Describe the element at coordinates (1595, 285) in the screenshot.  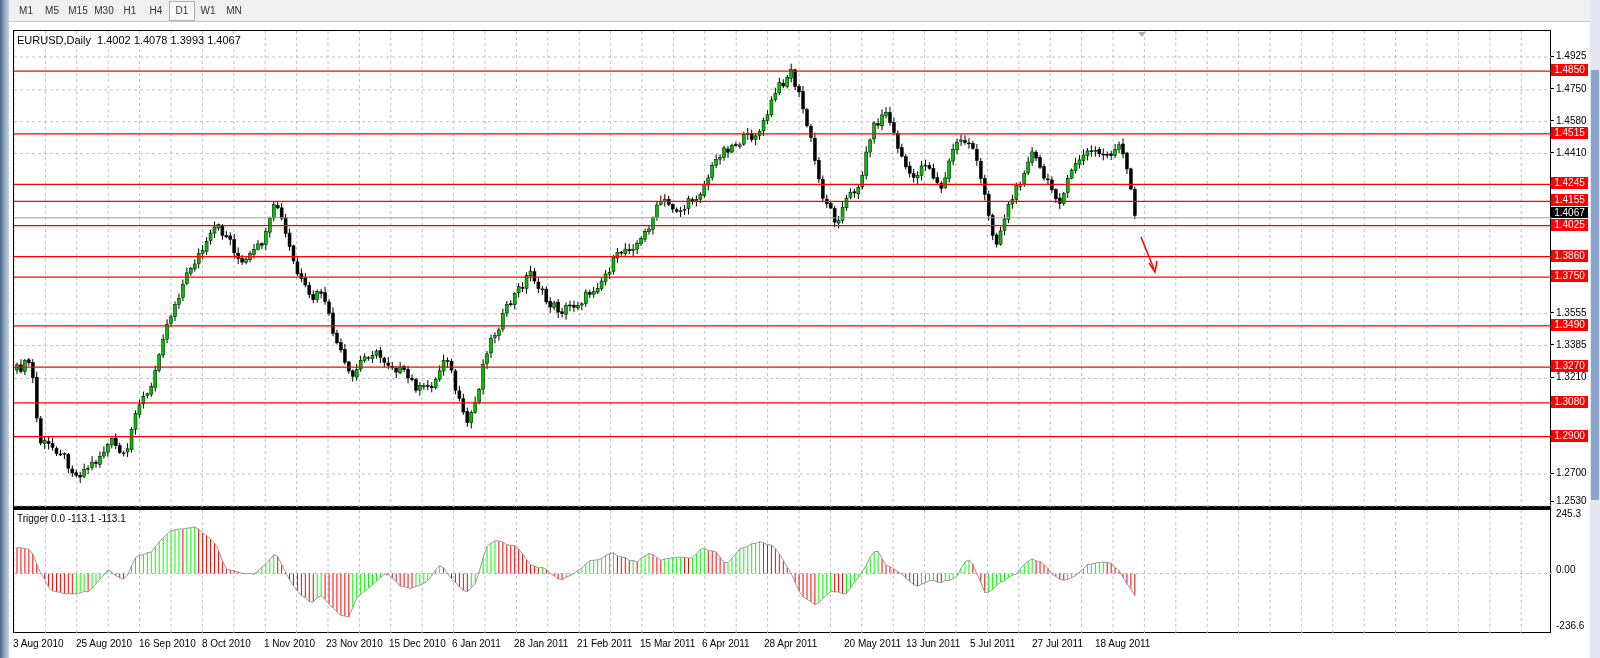
I see `scrollbar-thumb` at that location.